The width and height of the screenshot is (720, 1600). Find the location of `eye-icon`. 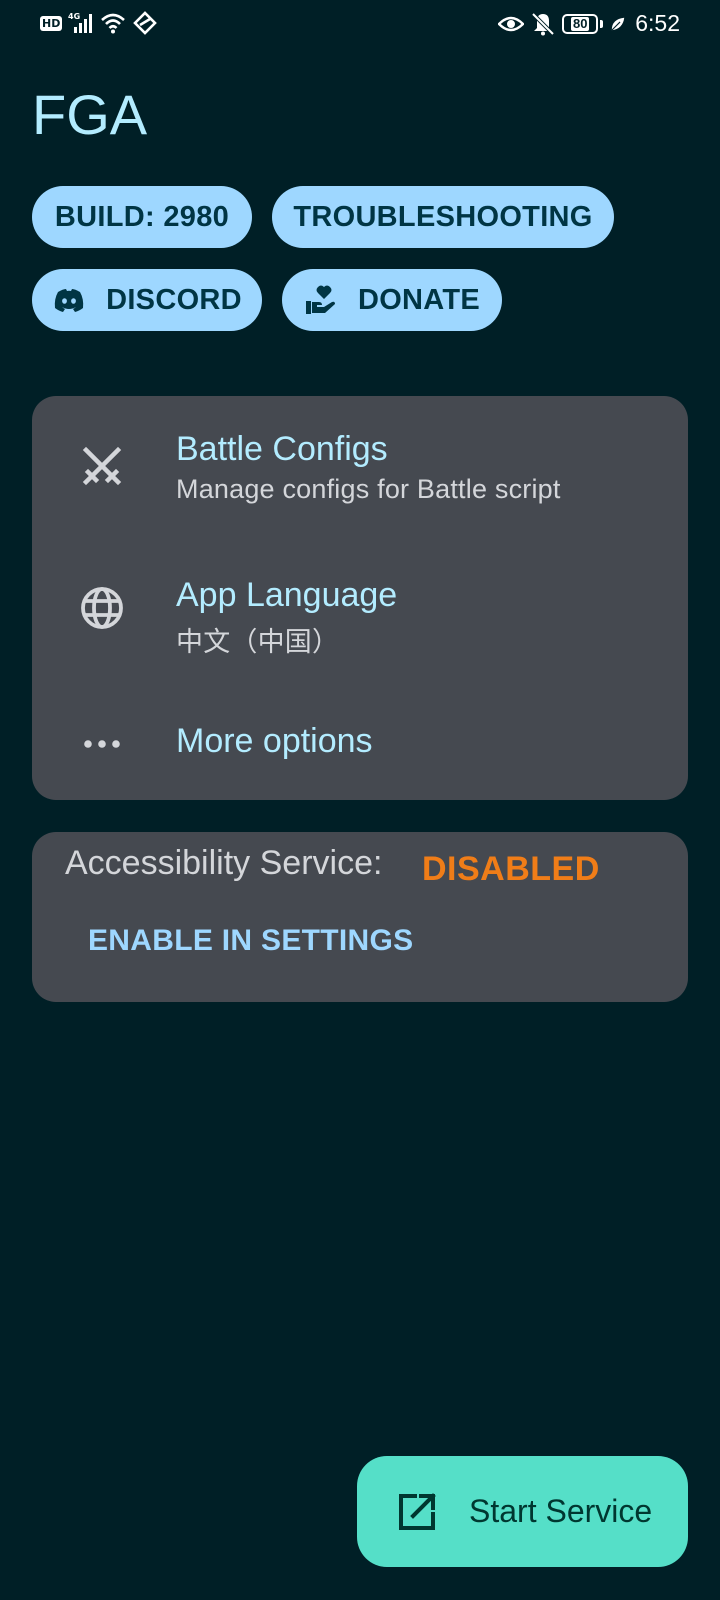

eye-icon is located at coordinates (511, 23).